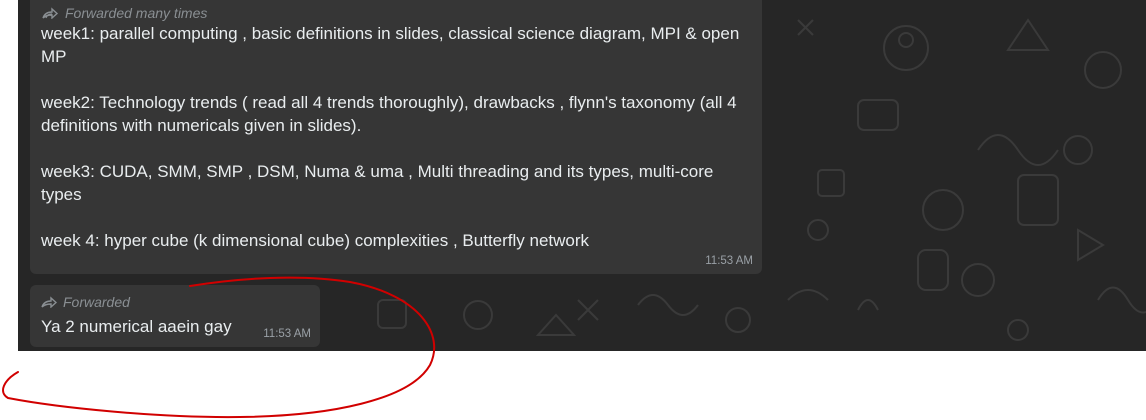 The width and height of the screenshot is (1146, 420). I want to click on forwarded-icon, so click(49, 302).